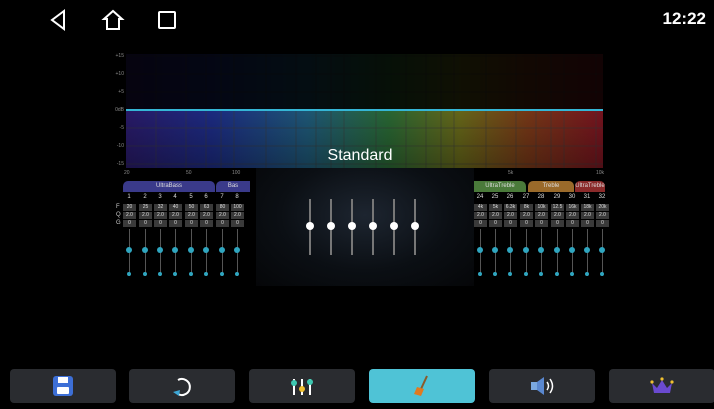 The image size is (714, 409). What do you see at coordinates (167, 20) in the screenshot?
I see `recent-apps-icon` at bounding box center [167, 20].